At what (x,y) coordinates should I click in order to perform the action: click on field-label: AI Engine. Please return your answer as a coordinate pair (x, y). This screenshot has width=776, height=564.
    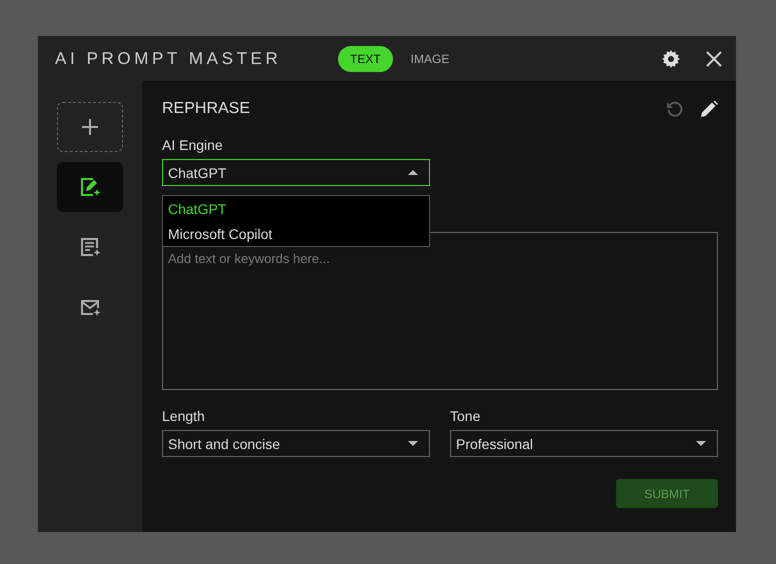
    Looking at the image, I should click on (193, 145).